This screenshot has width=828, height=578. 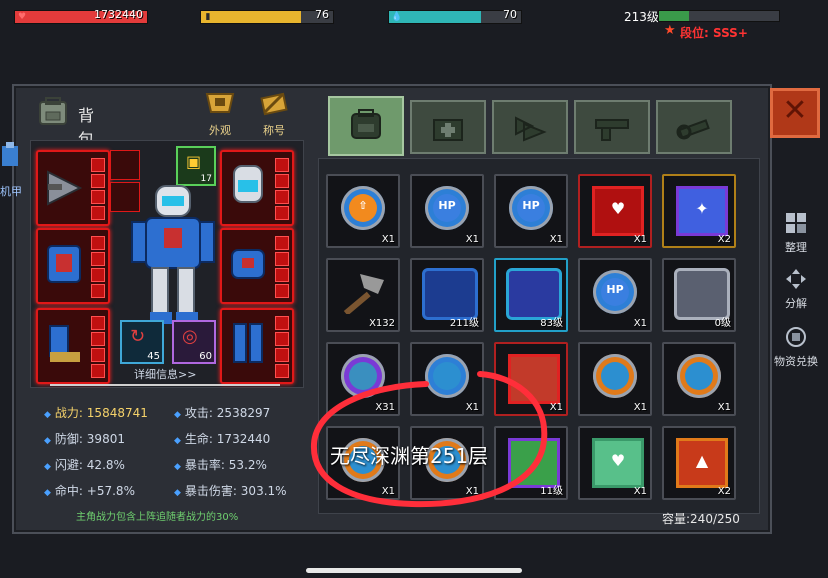 I want to click on tab-gun, so click(x=612, y=127).